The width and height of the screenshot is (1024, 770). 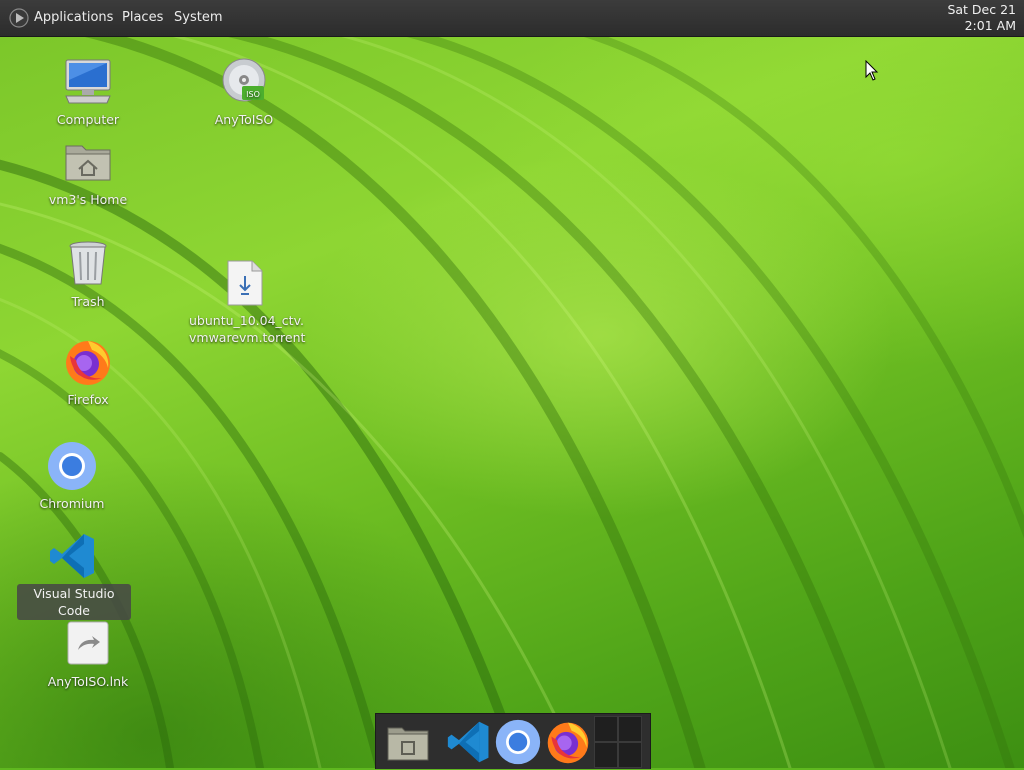 What do you see at coordinates (244, 119) in the screenshot?
I see `icon-label: AnyToISO` at bounding box center [244, 119].